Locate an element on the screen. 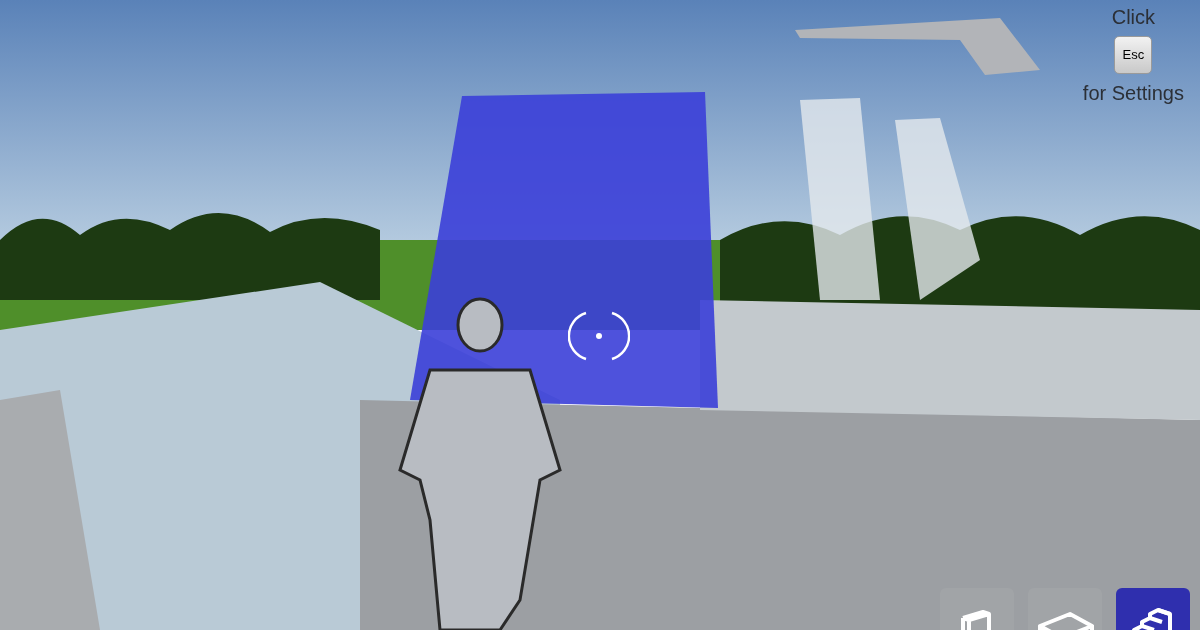 The height and width of the screenshot is (630, 1200). esc-key: Esc is located at coordinates (1133, 55).